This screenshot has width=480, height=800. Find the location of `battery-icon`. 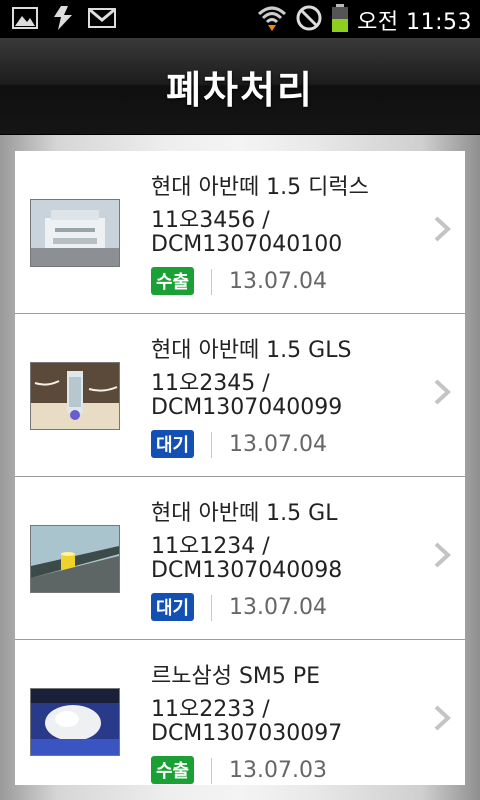

battery-icon is located at coordinates (340, 20).